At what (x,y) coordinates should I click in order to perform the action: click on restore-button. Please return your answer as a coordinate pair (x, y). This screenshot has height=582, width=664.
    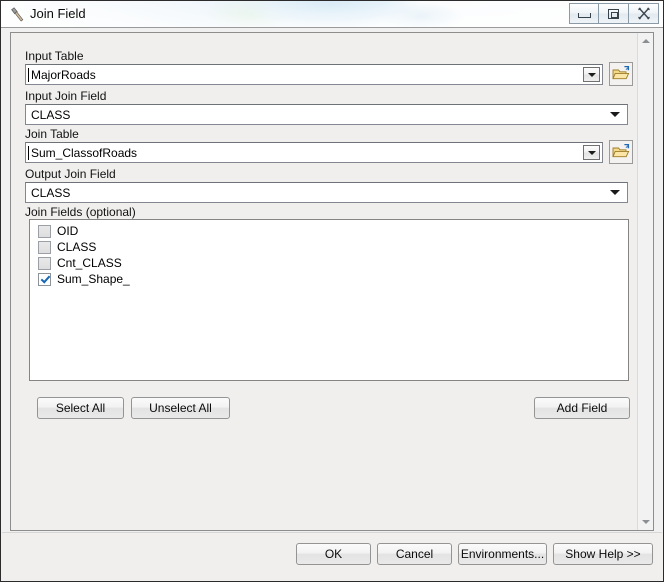
    Looking at the image, I should click on (614, 13).